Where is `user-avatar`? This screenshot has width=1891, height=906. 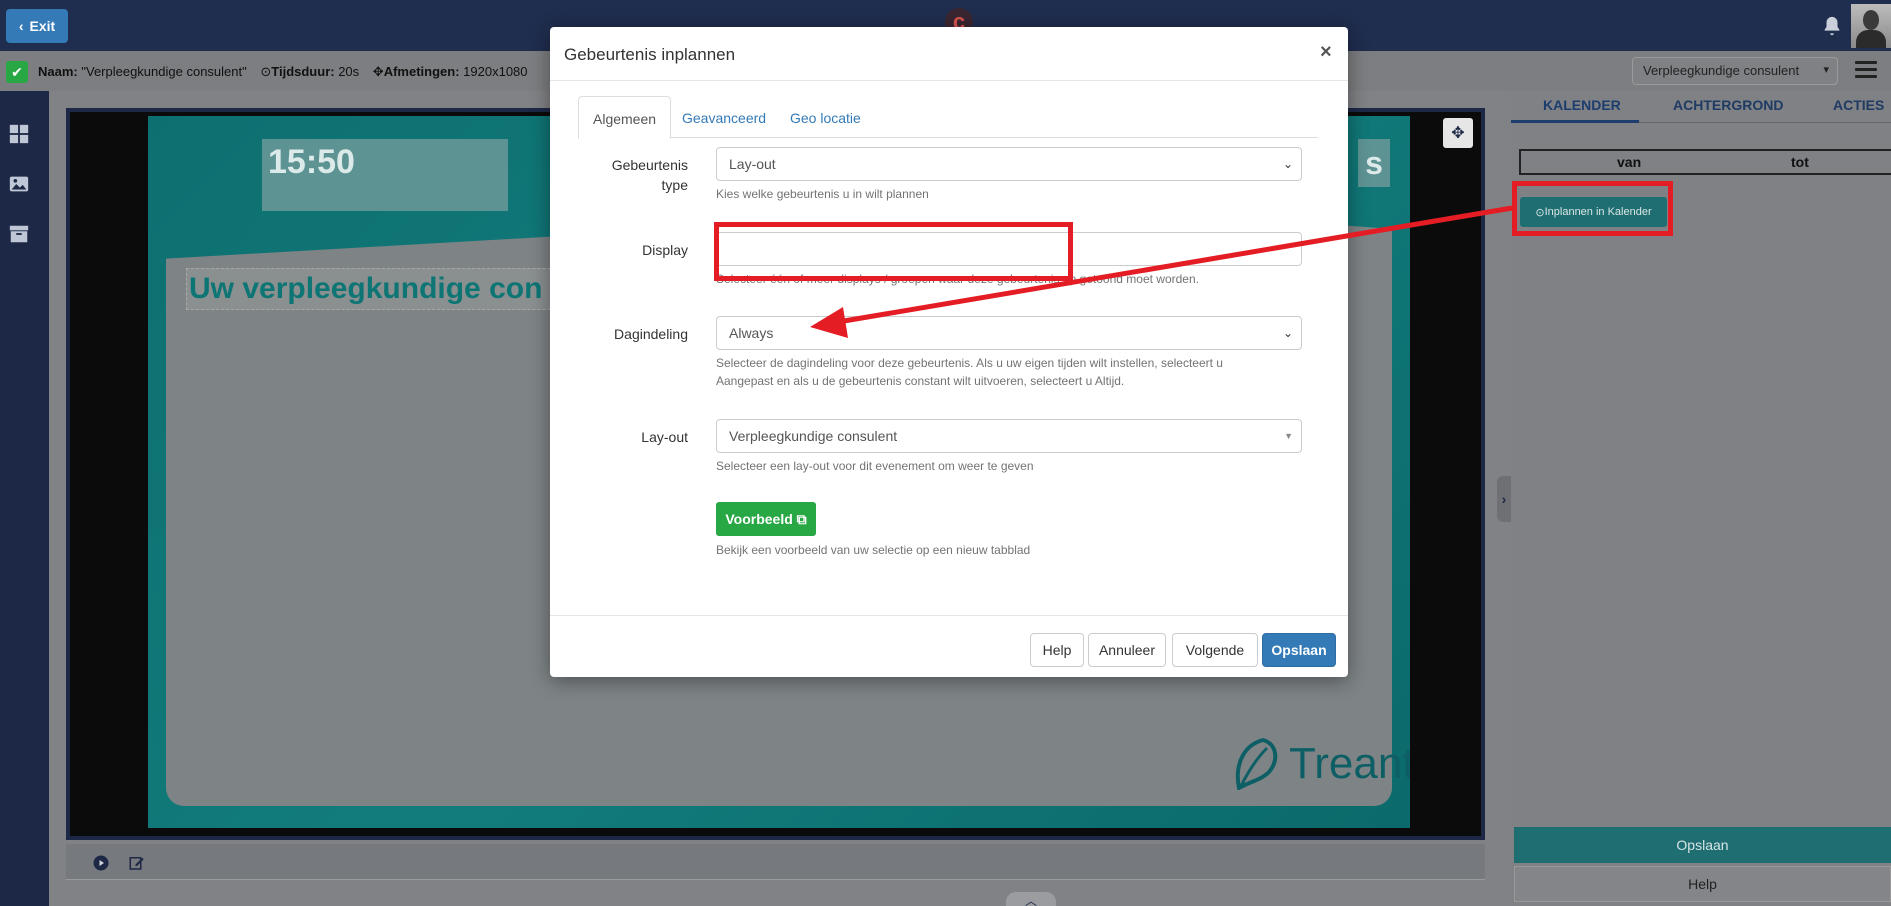 user-avatar is located at coordinates (1871, 26).